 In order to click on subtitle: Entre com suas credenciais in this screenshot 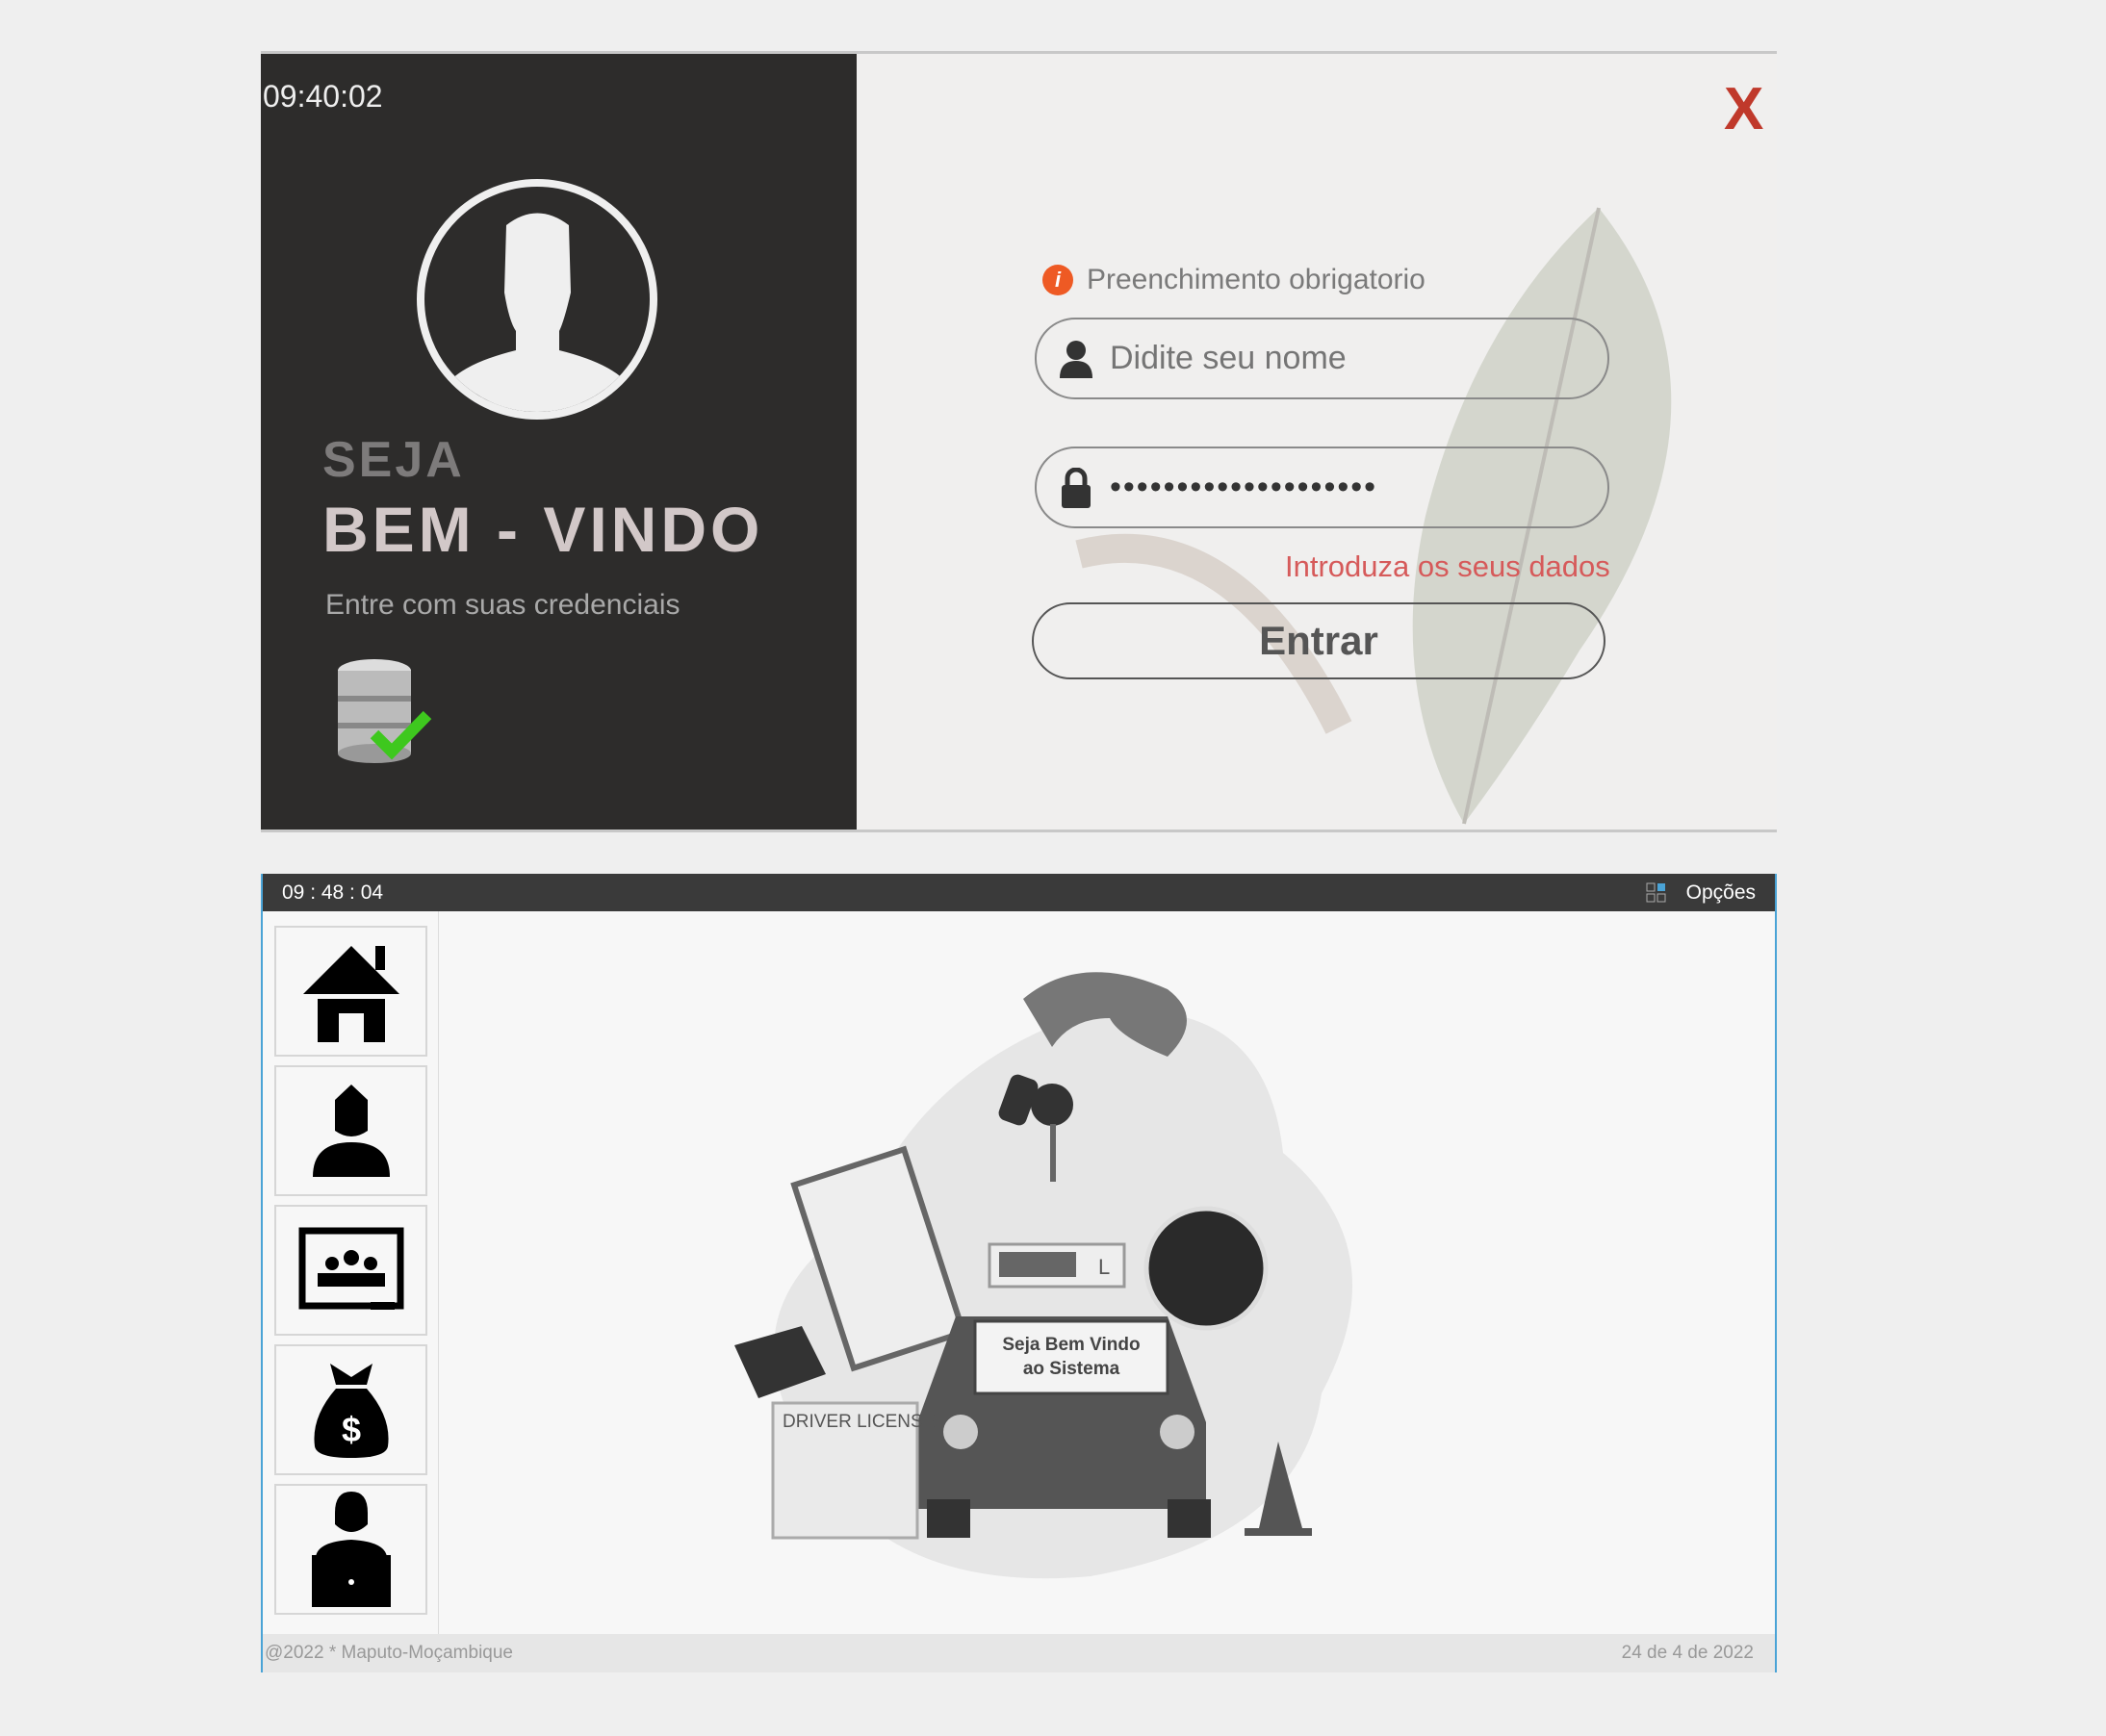, I will do `click(503, 605)`.